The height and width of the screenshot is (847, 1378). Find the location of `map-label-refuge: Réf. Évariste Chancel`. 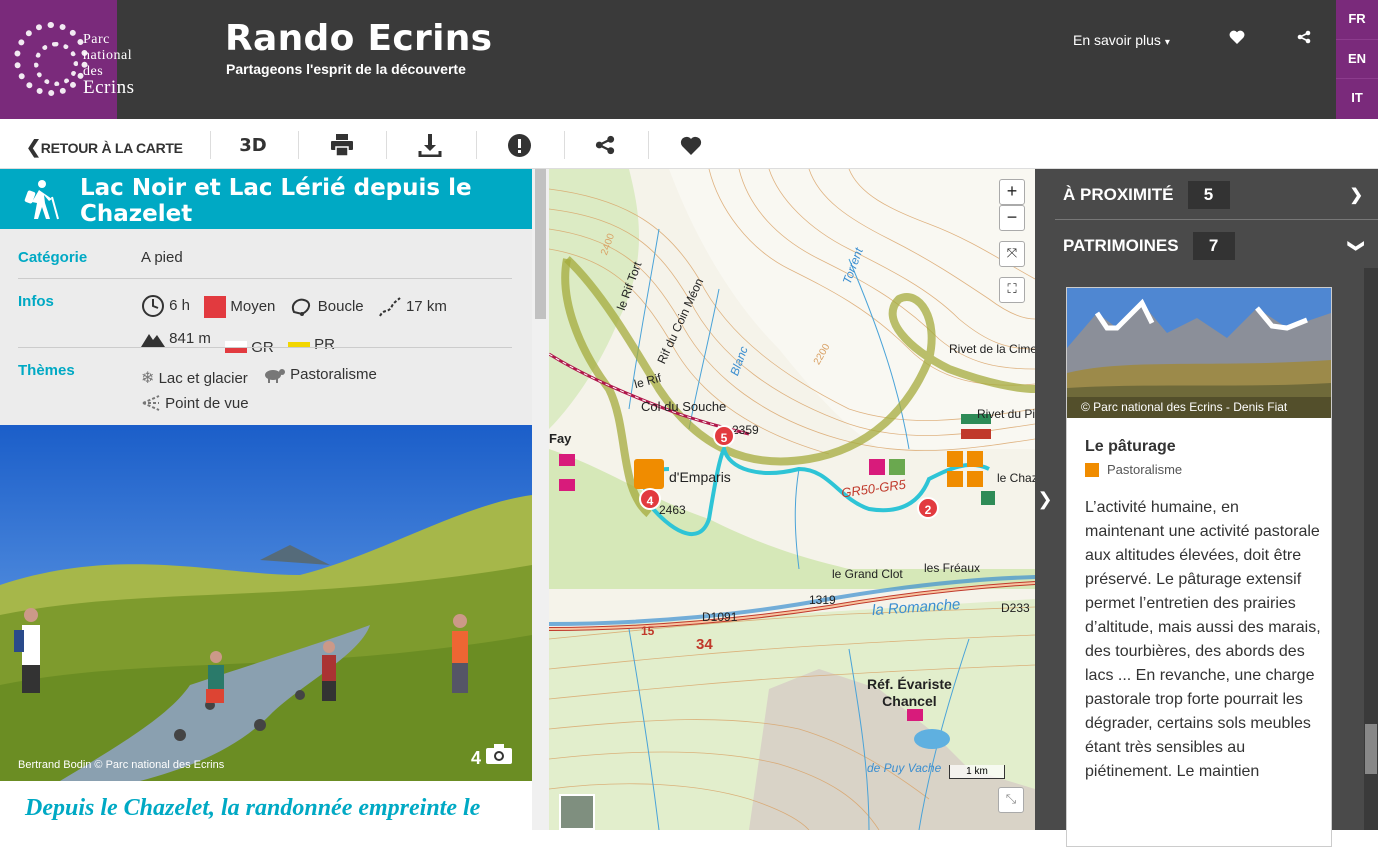

map-label-refuge: Réf. Évariste Chancel is located at coordinates (909, 692).